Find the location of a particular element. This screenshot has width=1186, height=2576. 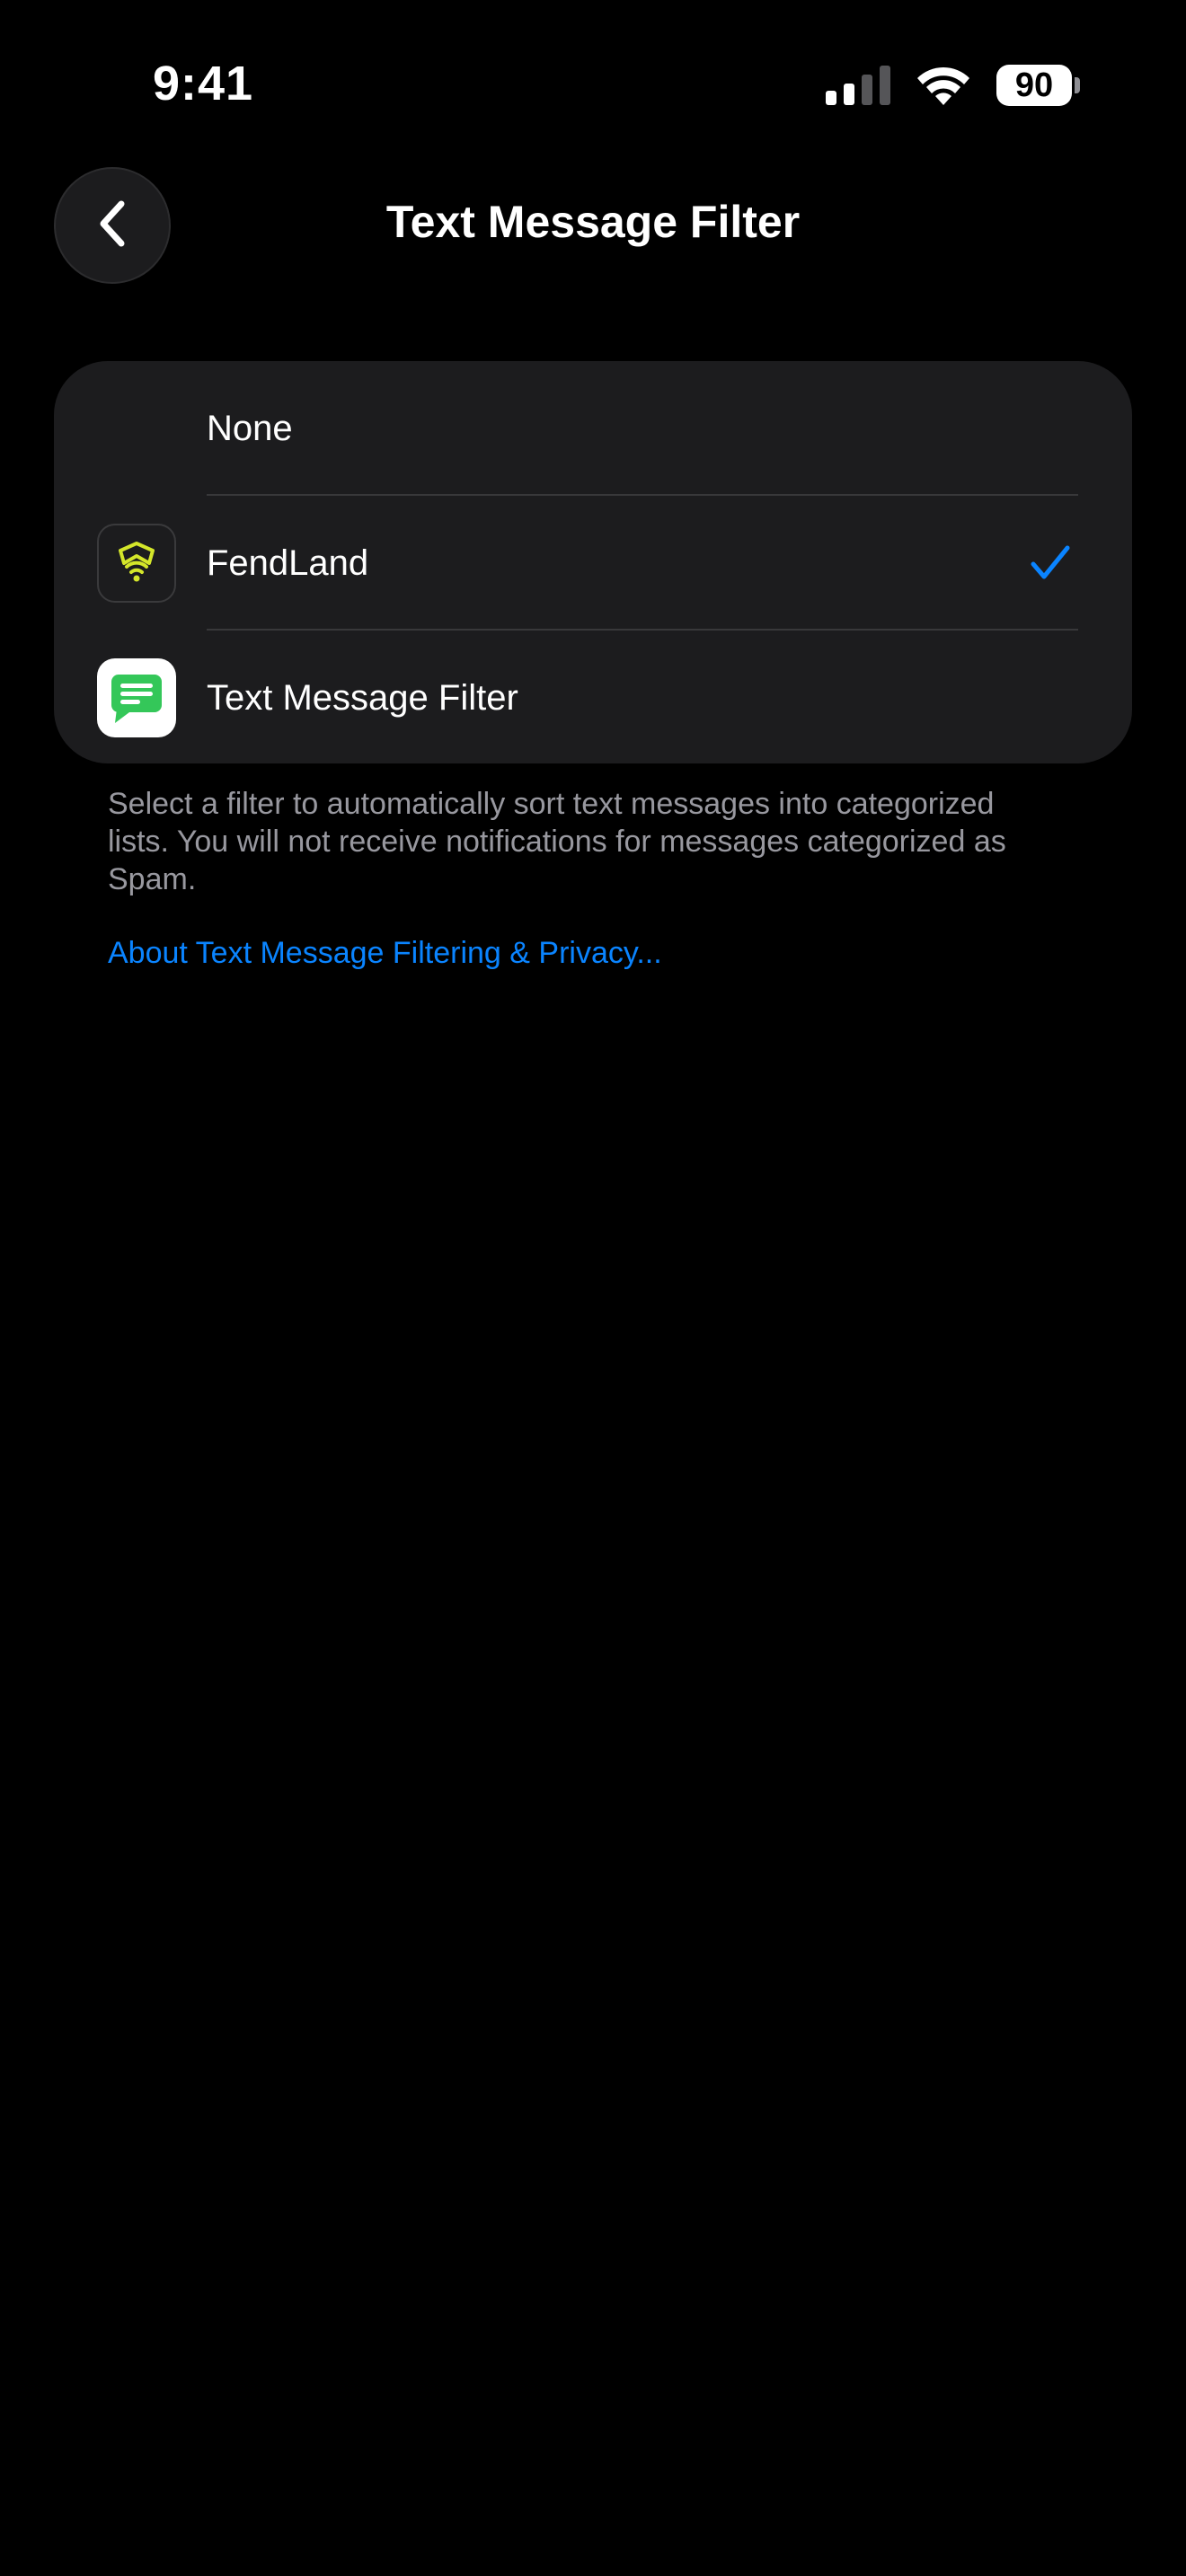

option-text-message-filter: Text Message Filter is located at coordinates (593, 697).